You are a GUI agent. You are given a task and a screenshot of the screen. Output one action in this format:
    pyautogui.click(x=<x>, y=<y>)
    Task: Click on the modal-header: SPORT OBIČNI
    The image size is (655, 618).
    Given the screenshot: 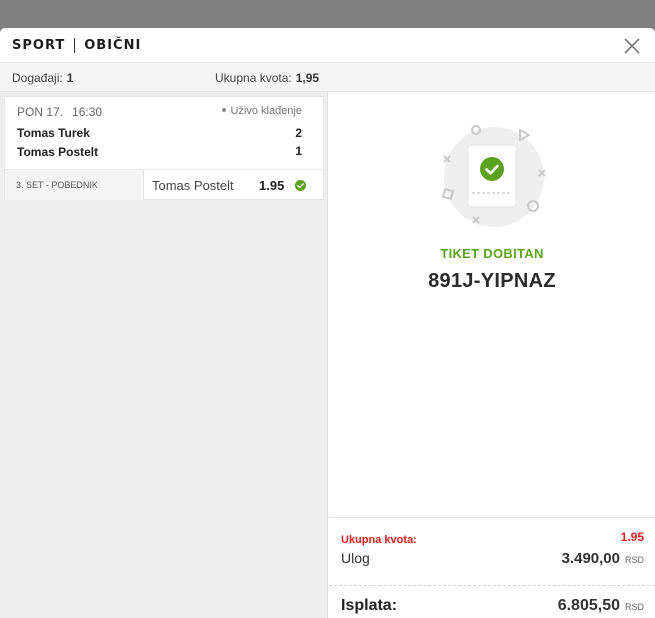 What is the action you would take?
    pyautogui.click(x=327, y=45)
    